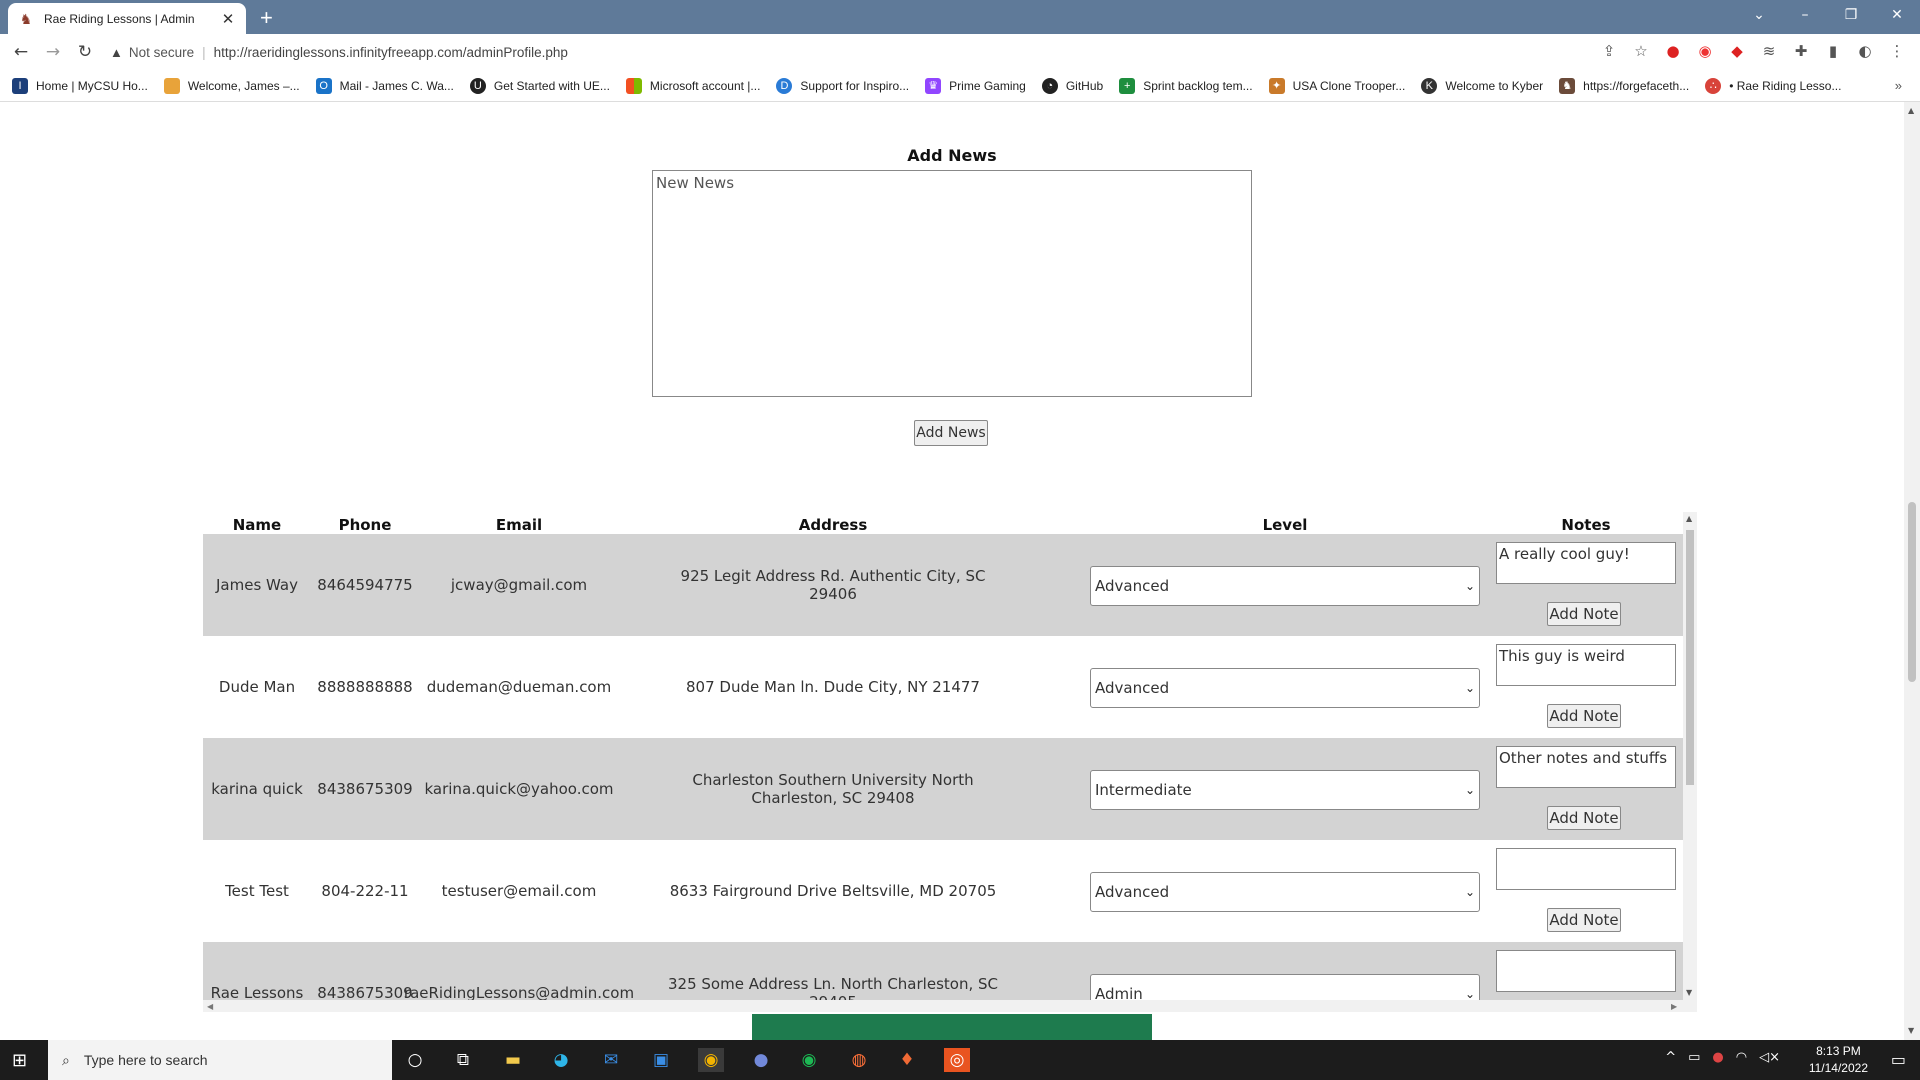 The width and height of the screenshot is (1920, 1080). What do you see at coordinates (1143, 790) in the screenshot?
I see `level-selected-value: Intermediate` at bounding box center [1143, 790].